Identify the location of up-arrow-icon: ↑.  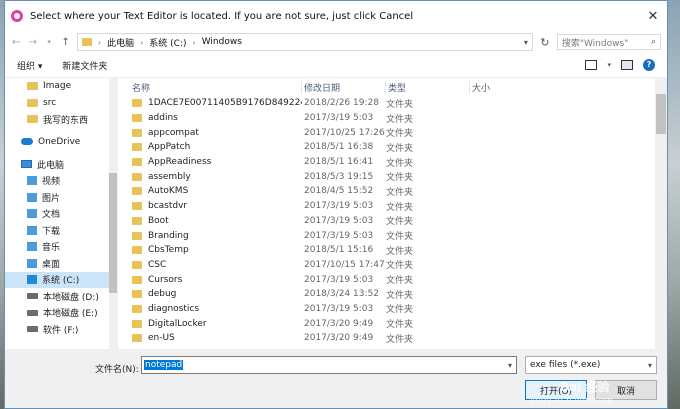
(65, 42).